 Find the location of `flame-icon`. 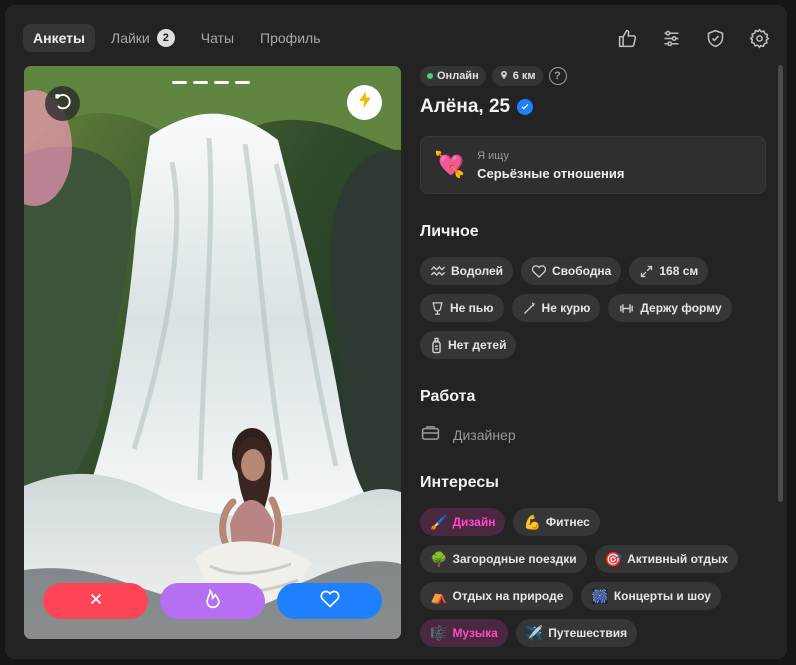

flame-icon is located at coordinates (213, 600).